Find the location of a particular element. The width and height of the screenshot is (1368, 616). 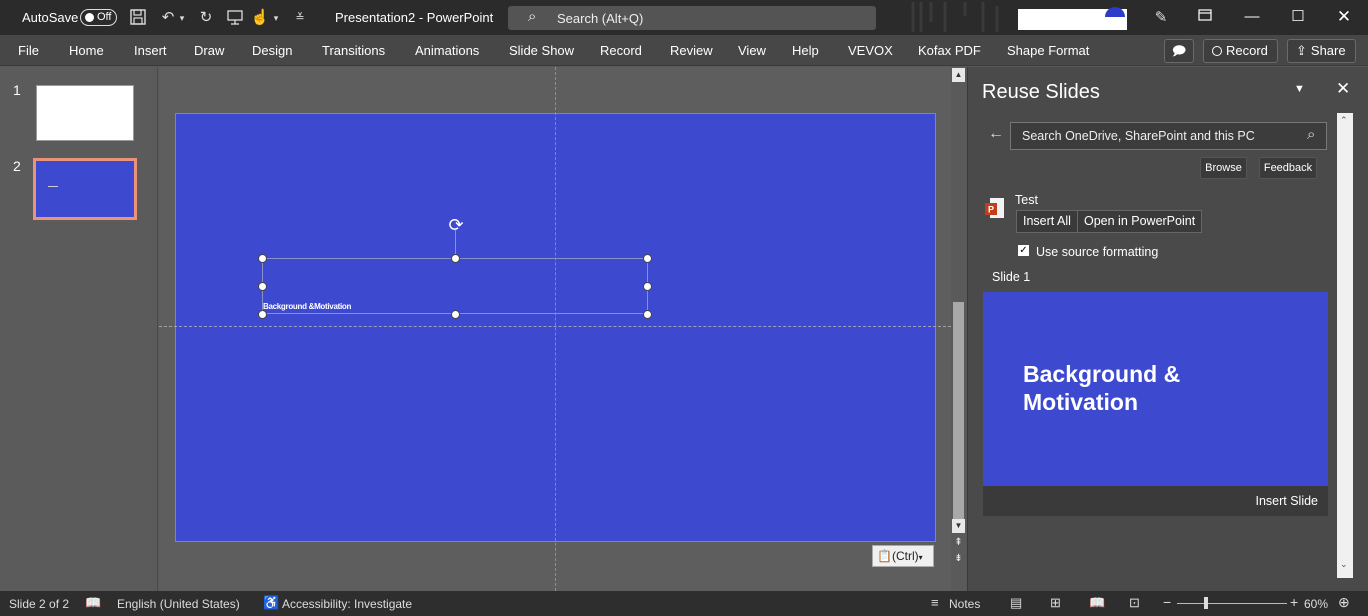

search-box: ⌕ Search (Alt+Q) is located at coordinates (692, 18).